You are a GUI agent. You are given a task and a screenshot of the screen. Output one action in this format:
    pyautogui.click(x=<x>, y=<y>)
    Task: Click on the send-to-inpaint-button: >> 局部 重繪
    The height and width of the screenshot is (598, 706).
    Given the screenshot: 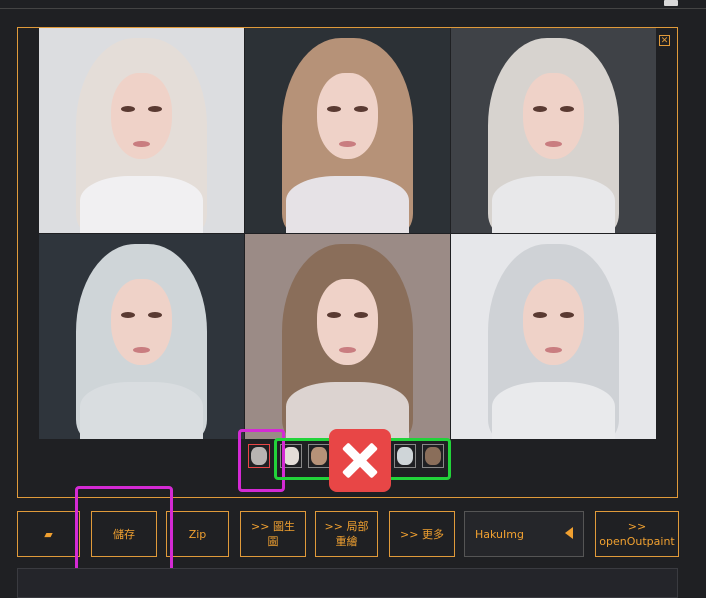 What is the action you would take?
    pyautogui.click(x=346, y=534)
    